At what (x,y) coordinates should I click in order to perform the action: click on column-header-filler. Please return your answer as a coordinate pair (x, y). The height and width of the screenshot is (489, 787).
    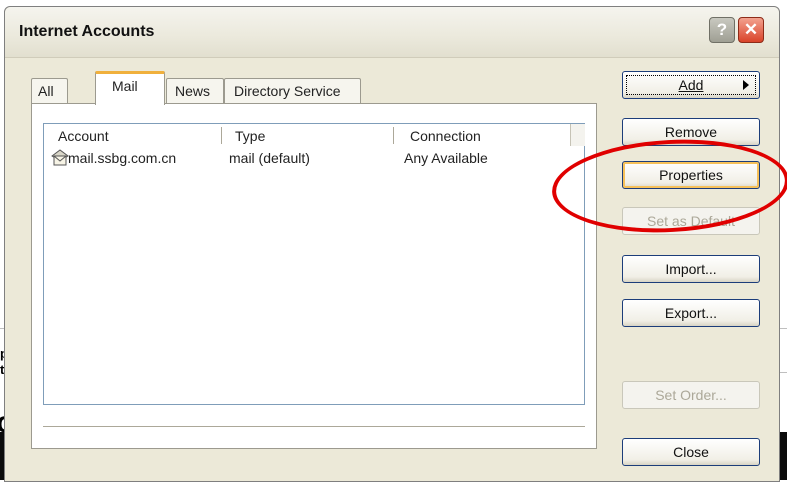
    Looking at the image, I should click on (577, 135).